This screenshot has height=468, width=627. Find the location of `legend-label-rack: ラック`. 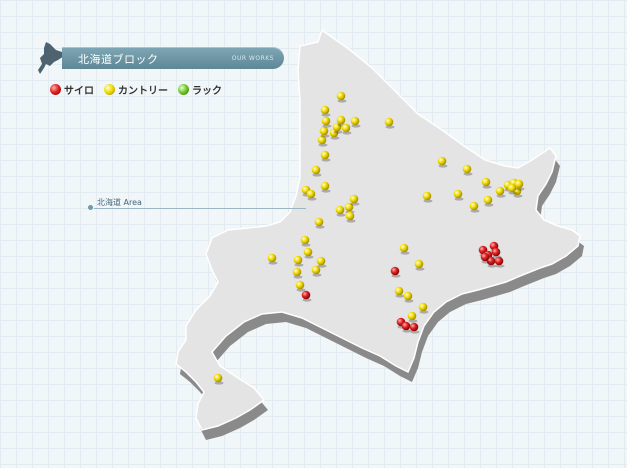

legend-label-rack: ラック is located at coordinates (207, 91).